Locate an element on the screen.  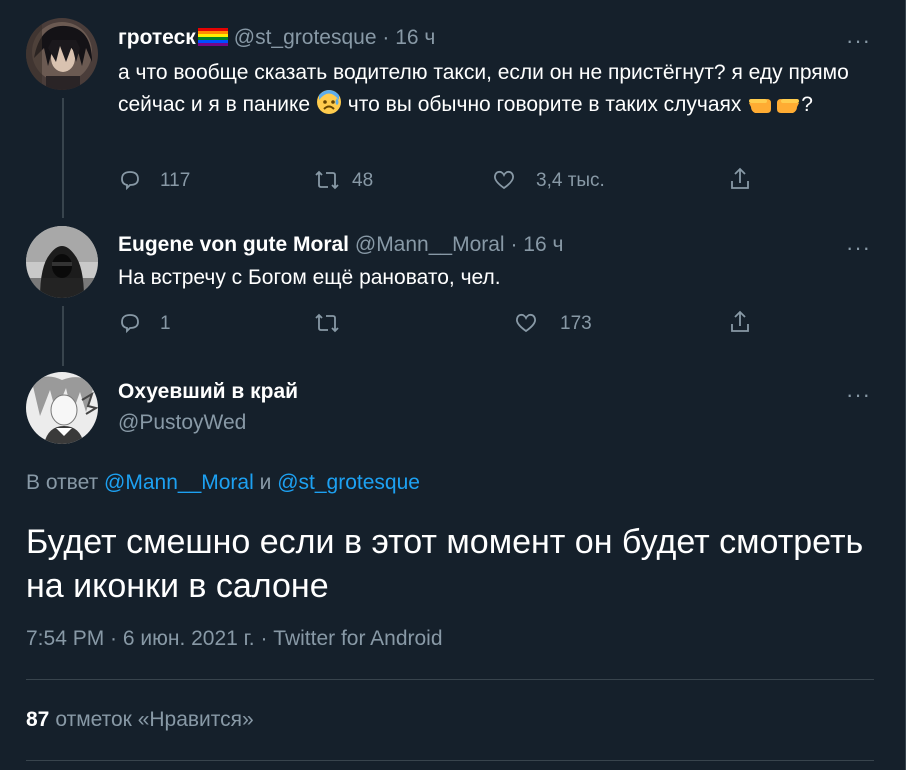
tweet-header: гротеск @st_grotesque · 16 ч is located at coordinates (276, 38).